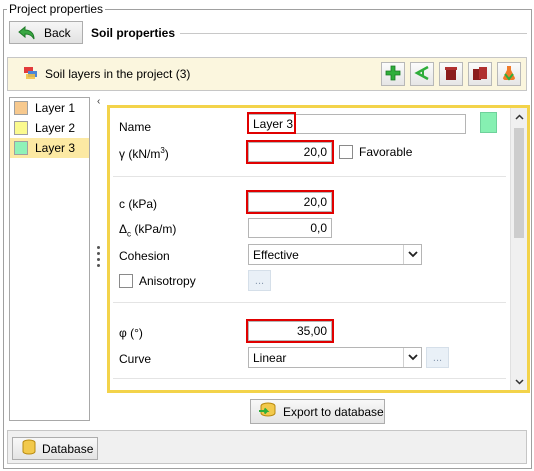 This screenshot has width=534, height=471. I want to click on anisotropy-label: Anisotropy, so click(167, 281).